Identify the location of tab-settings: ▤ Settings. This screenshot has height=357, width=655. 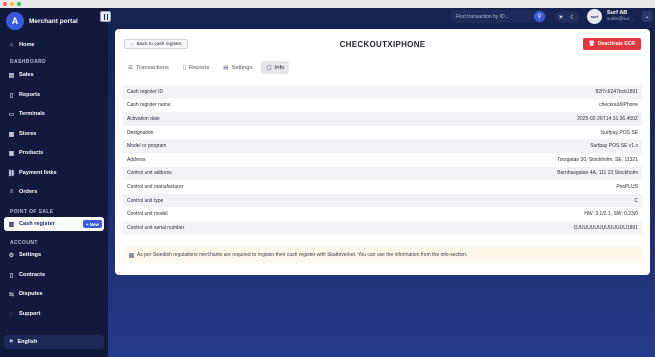
(237, 67).